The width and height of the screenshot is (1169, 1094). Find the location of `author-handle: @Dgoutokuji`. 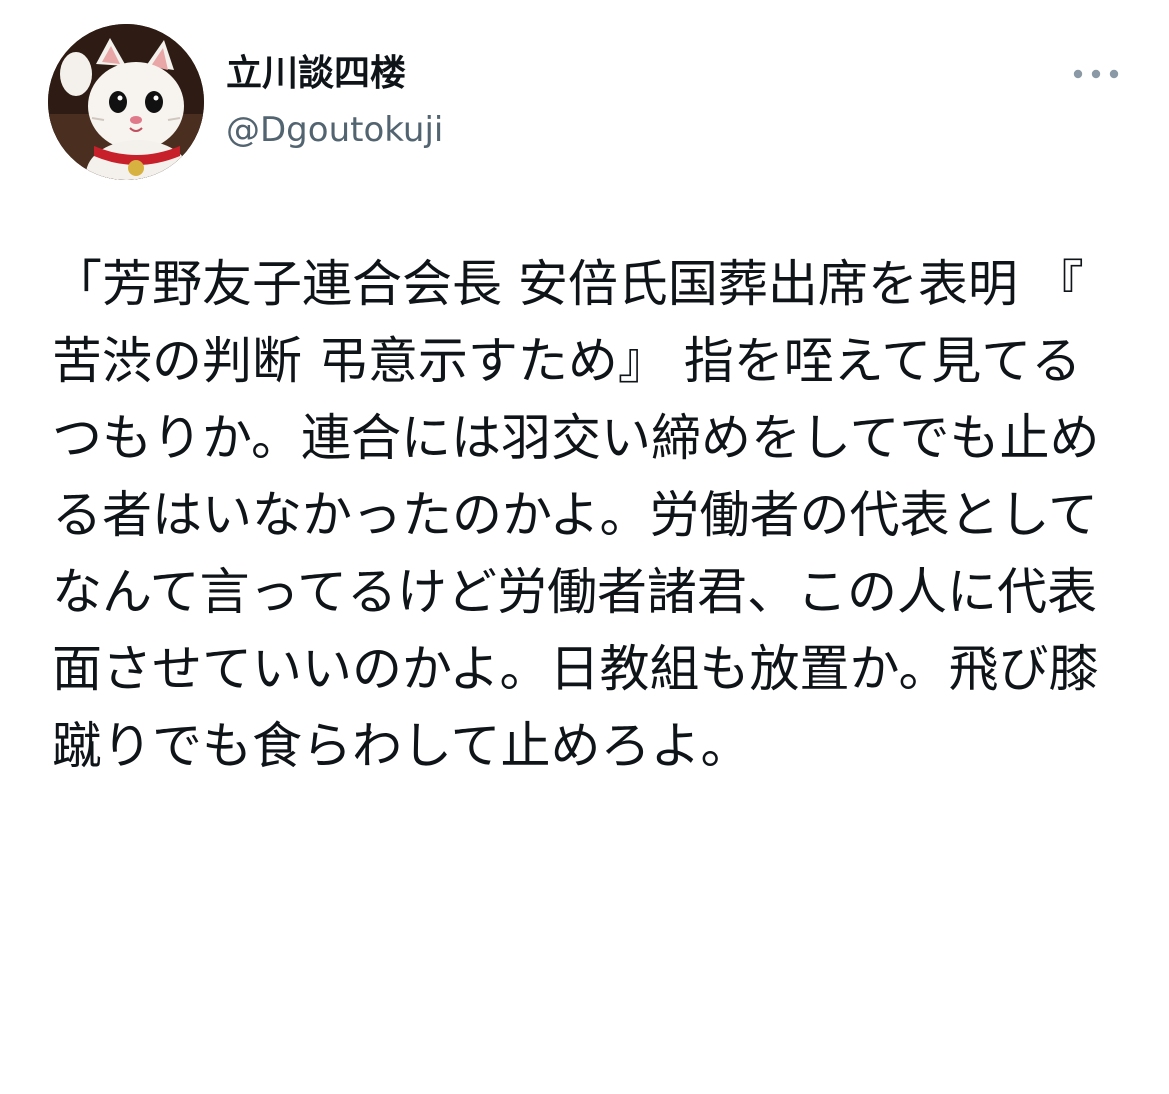

author-handle: @Dgoutokuji is located at coordinates (334, 130).